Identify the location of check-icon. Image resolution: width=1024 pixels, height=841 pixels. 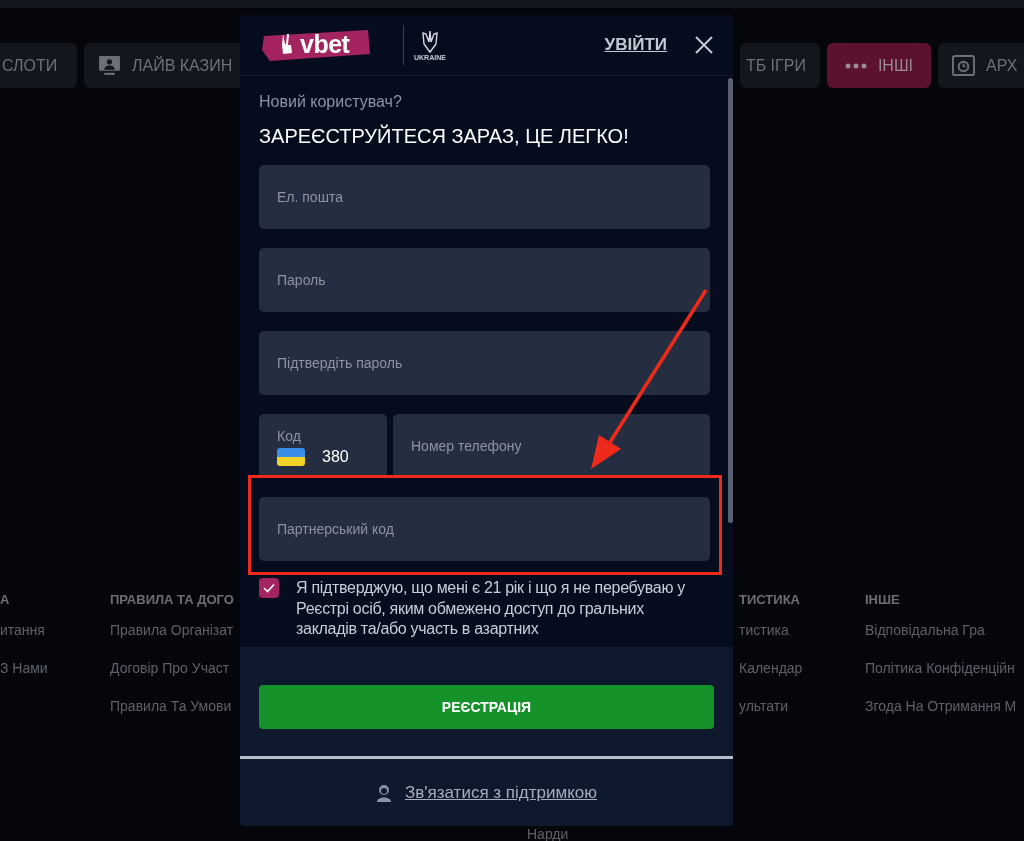
(269, 588).